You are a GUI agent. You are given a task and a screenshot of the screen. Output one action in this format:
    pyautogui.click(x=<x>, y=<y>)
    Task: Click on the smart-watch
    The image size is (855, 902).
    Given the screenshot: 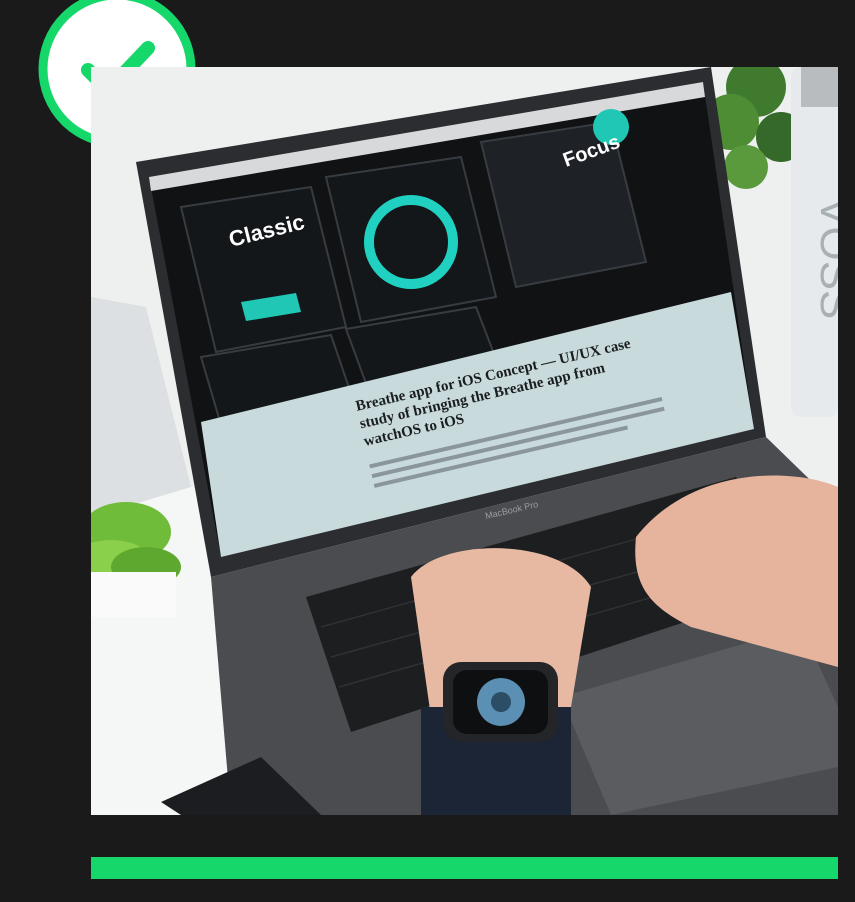 What is the action you would take?
    pyautogui.click(x=500, y=702)
    